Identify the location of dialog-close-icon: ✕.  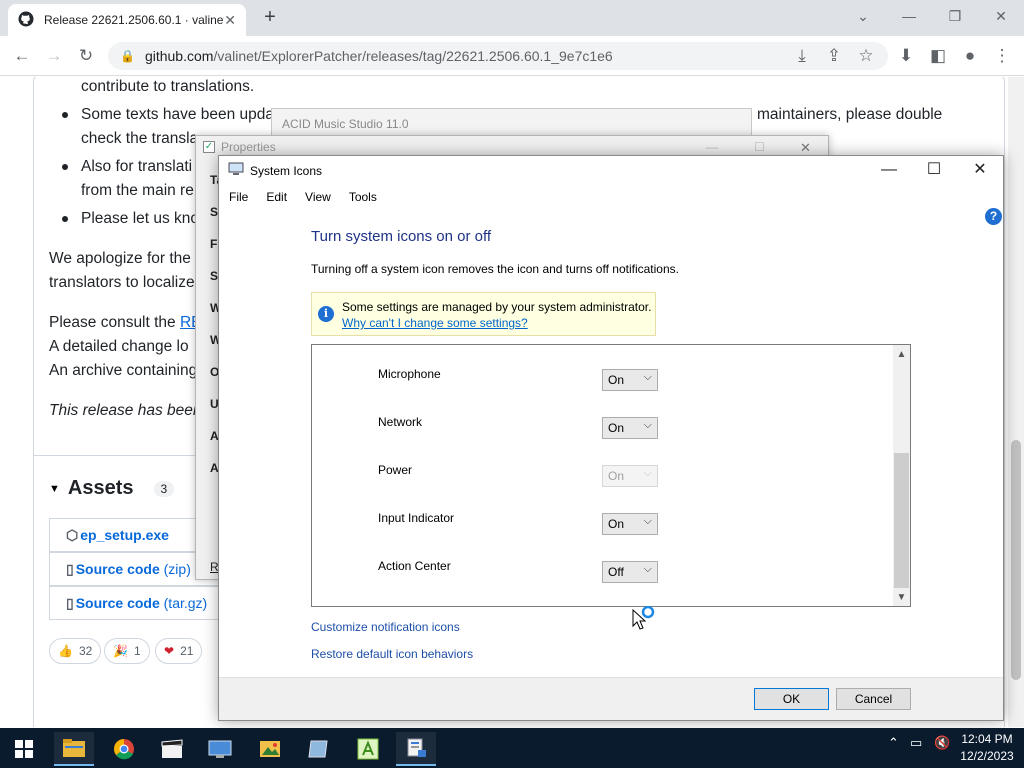
(980, 170).